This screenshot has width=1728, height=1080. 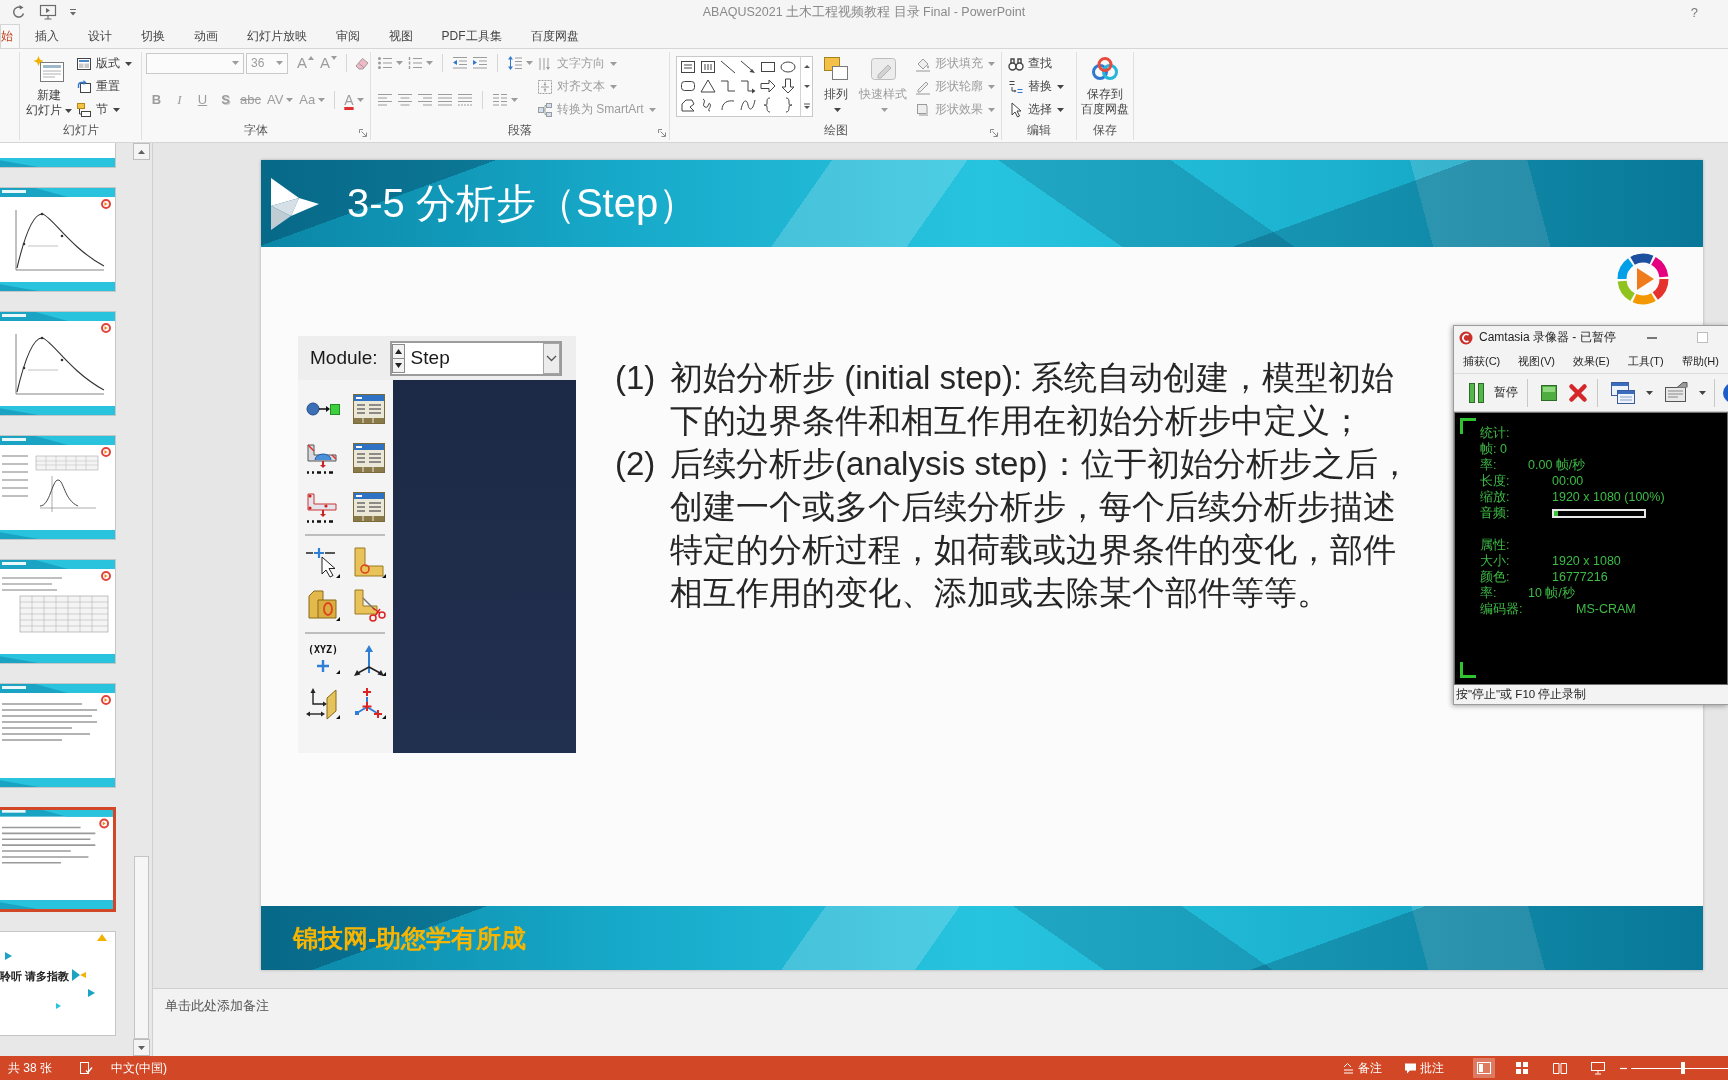 I want to click on normal-view-button, so click(x=1484, y=1068).